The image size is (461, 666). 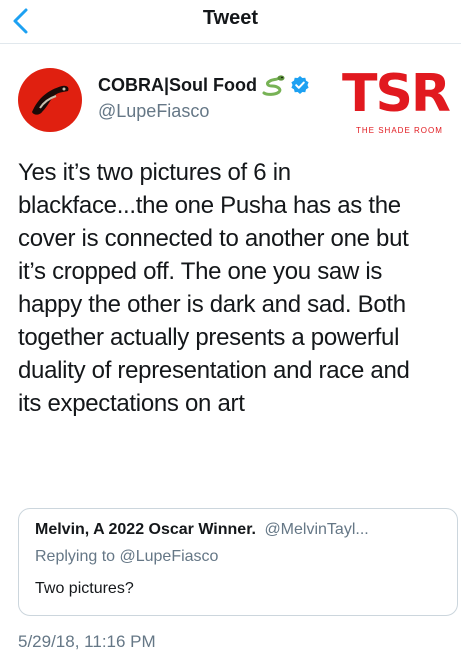 I want to click on watermark-subtitle: THE SHADE ROOM, so click(x=399, y=130).